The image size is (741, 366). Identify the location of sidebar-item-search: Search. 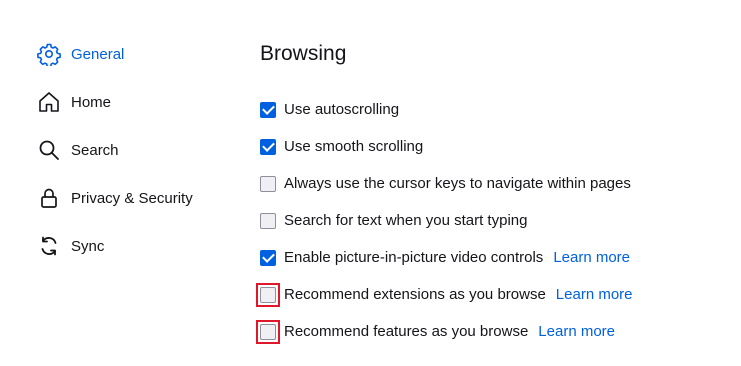
(136, 150).